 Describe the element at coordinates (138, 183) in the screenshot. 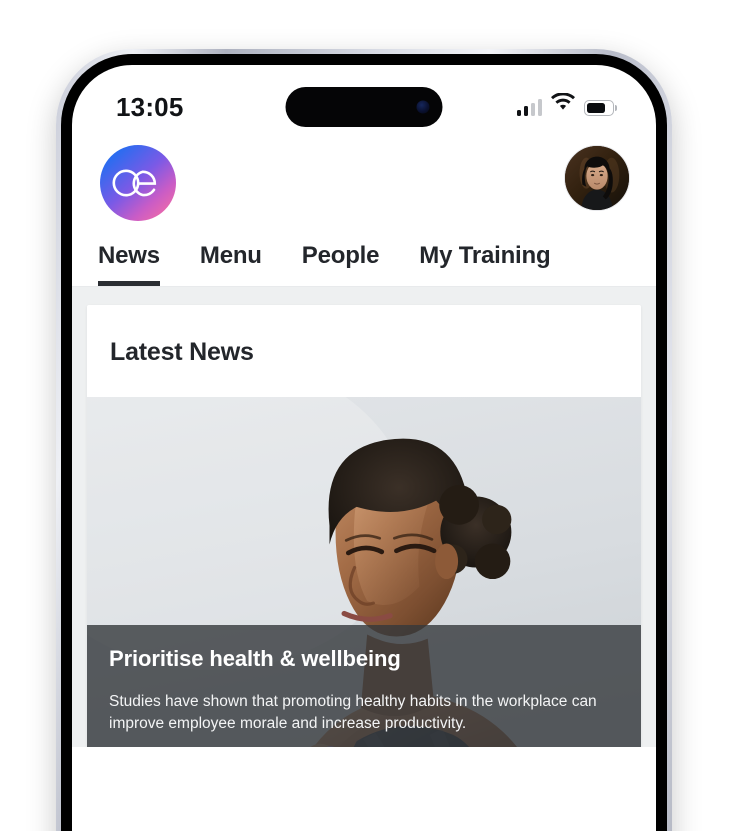

I see `oe-brand-logo-icon` at that location.